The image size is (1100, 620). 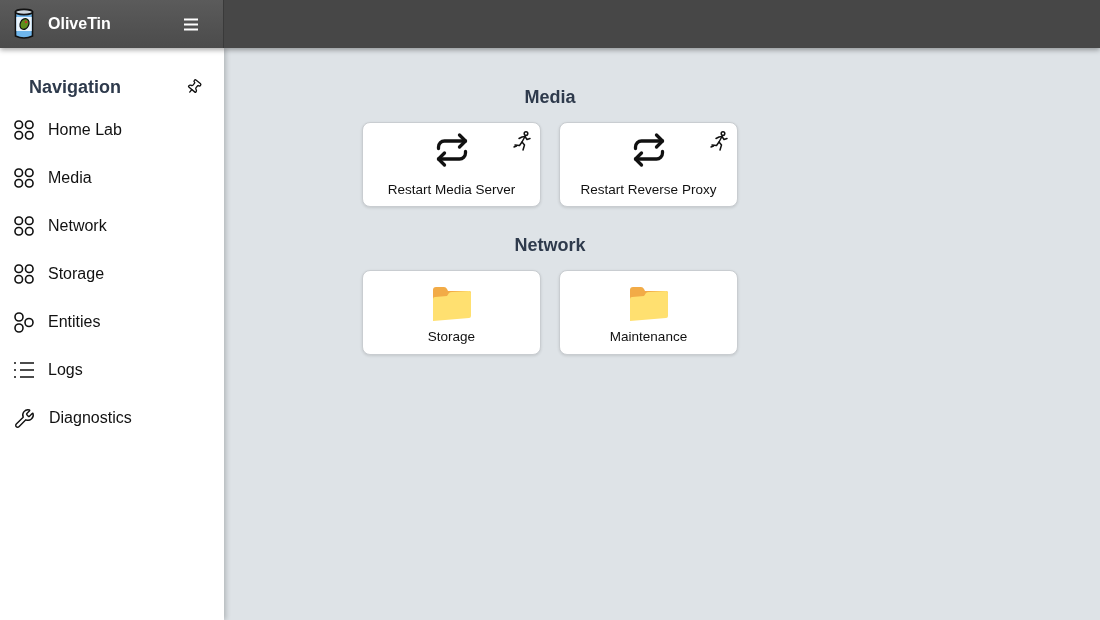 What do you see at coordinates (77, 226) in the screenshot?
I see `nav-label: Network` at bounding box center [77, 226].